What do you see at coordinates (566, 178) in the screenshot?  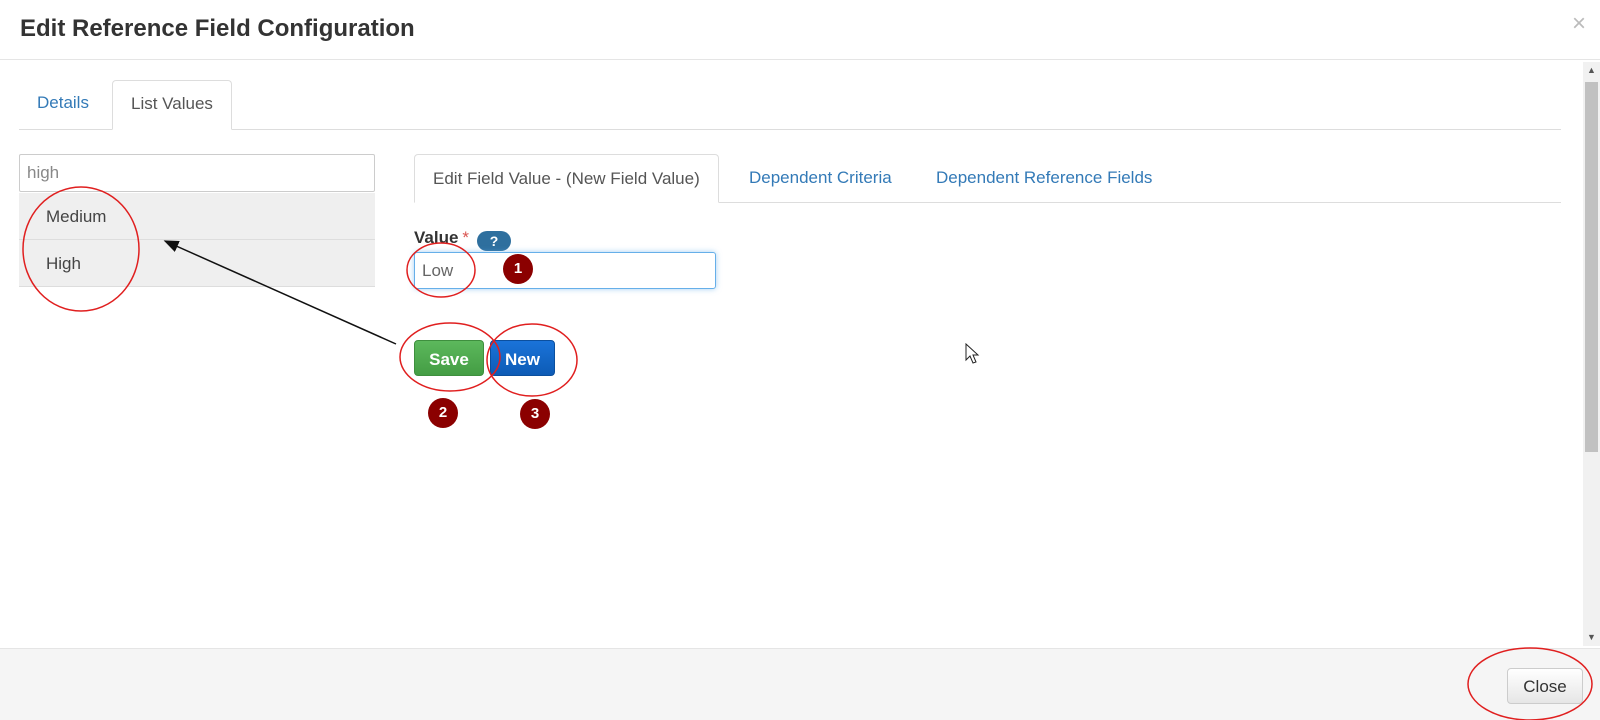 I see `tab-edit-field-value: Edit Field Value - (New Field Value)` at bounding box center [566, 178].